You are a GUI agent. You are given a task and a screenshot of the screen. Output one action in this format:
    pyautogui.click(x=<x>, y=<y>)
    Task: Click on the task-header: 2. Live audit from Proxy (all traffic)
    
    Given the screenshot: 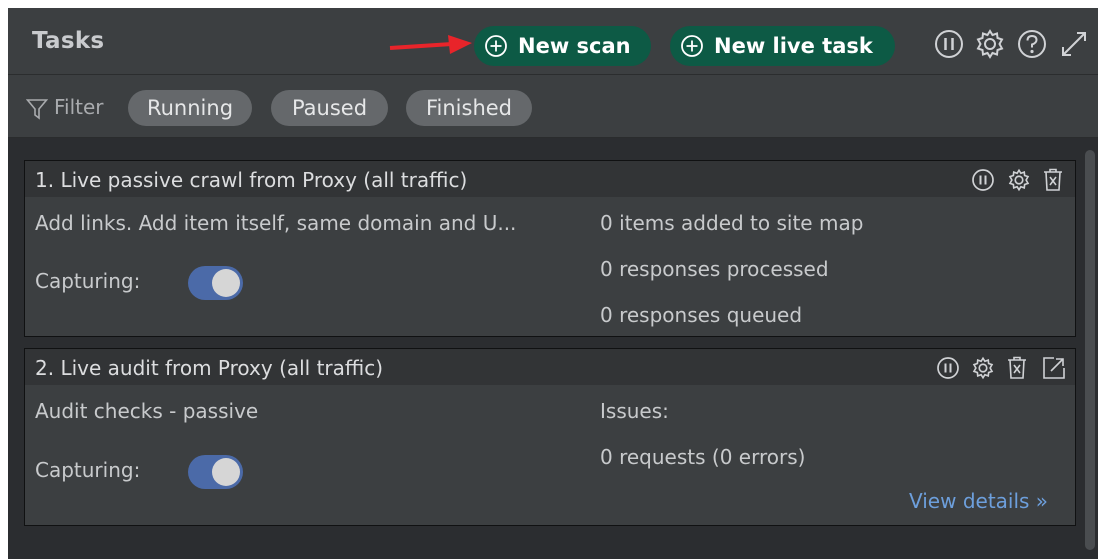 What is the action you would take?
    pyautogui.click(x=550, y=367)
    